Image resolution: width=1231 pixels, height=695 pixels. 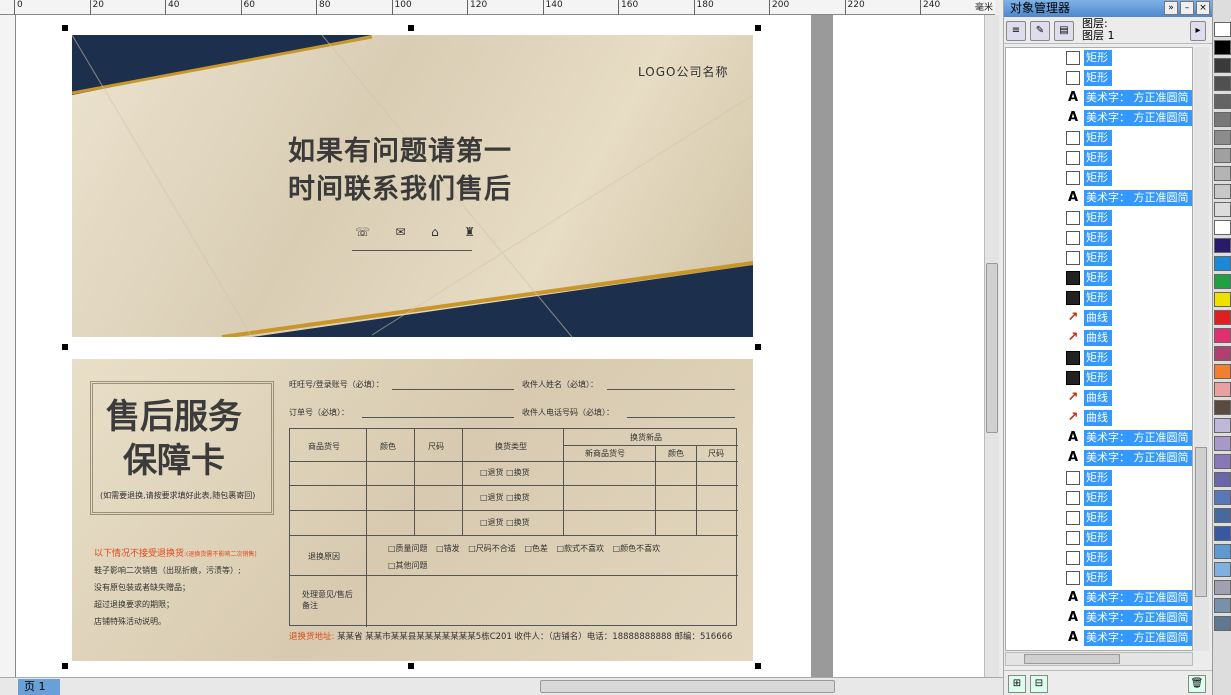 What do you see at coordinates (408, 565) in the screenshot?
I see `reason-other: □其他问题` at bounding box center [408, 565].